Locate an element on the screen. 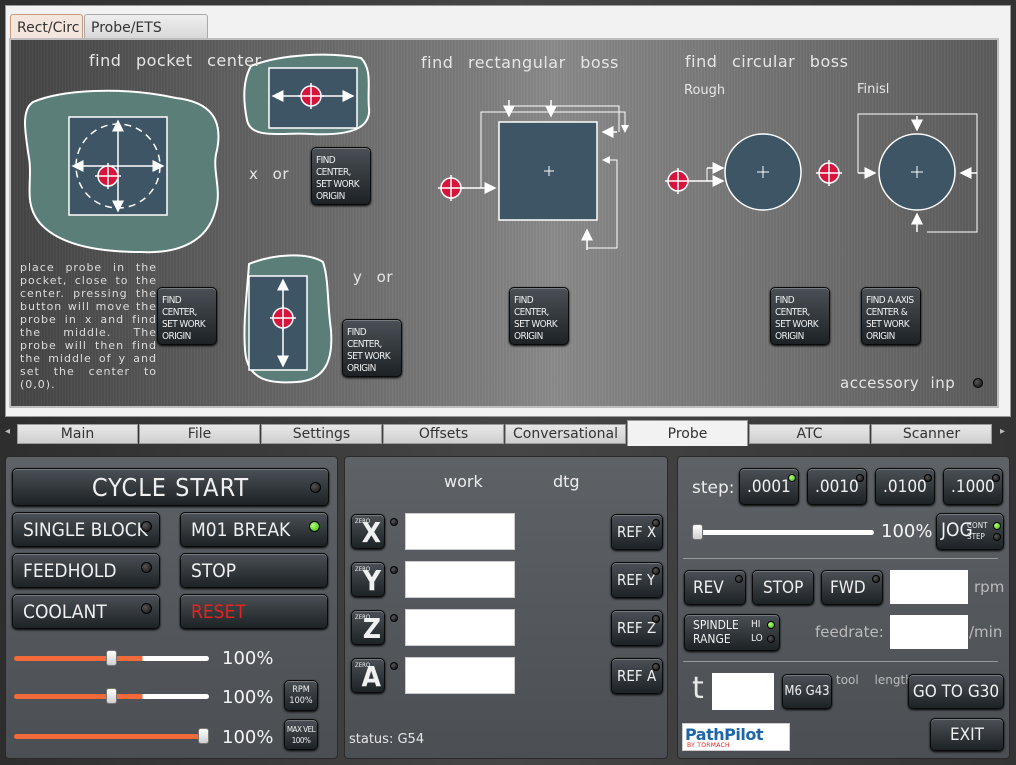  ref-y-label: REF Y is located at coordinates (636, 580).